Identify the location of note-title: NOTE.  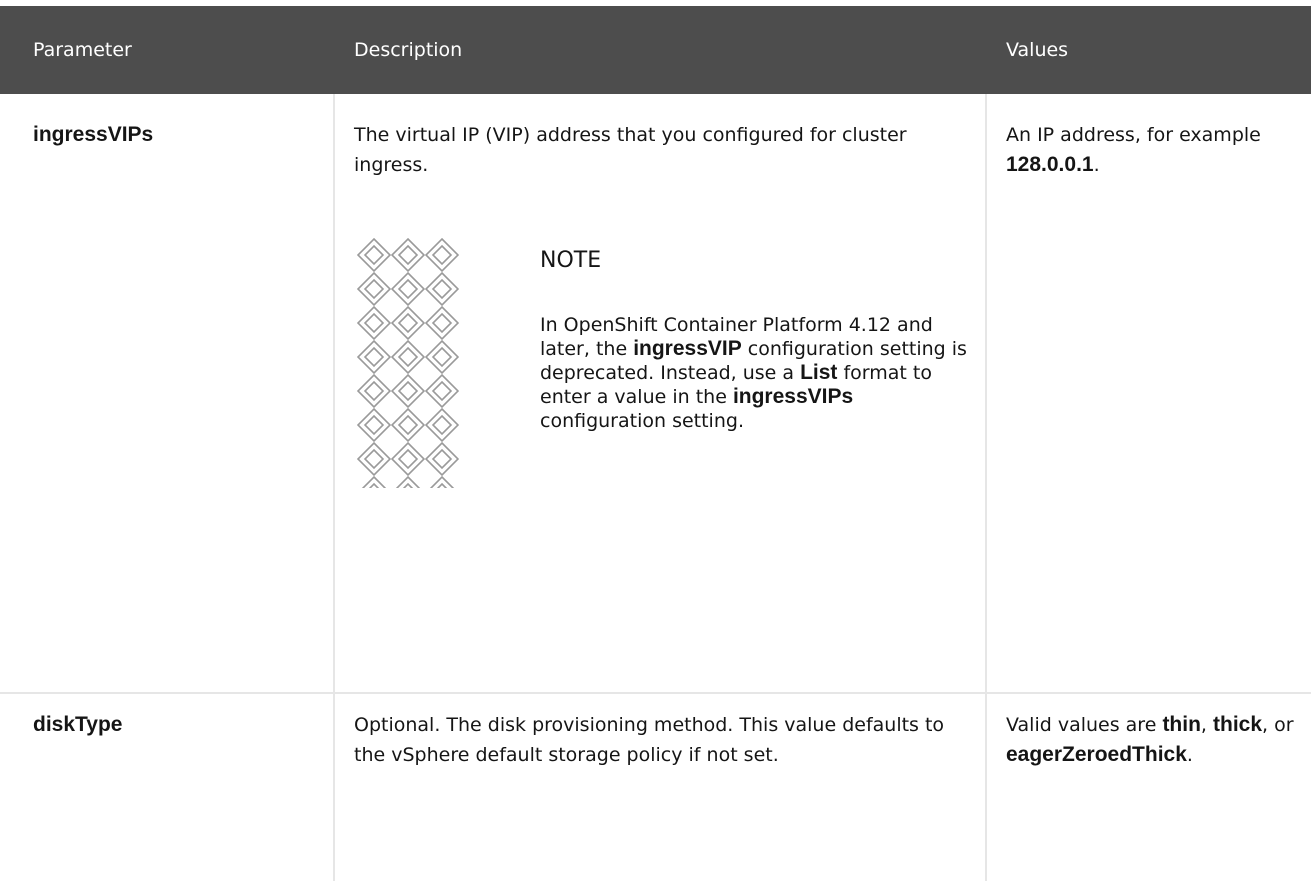
(571, 260).